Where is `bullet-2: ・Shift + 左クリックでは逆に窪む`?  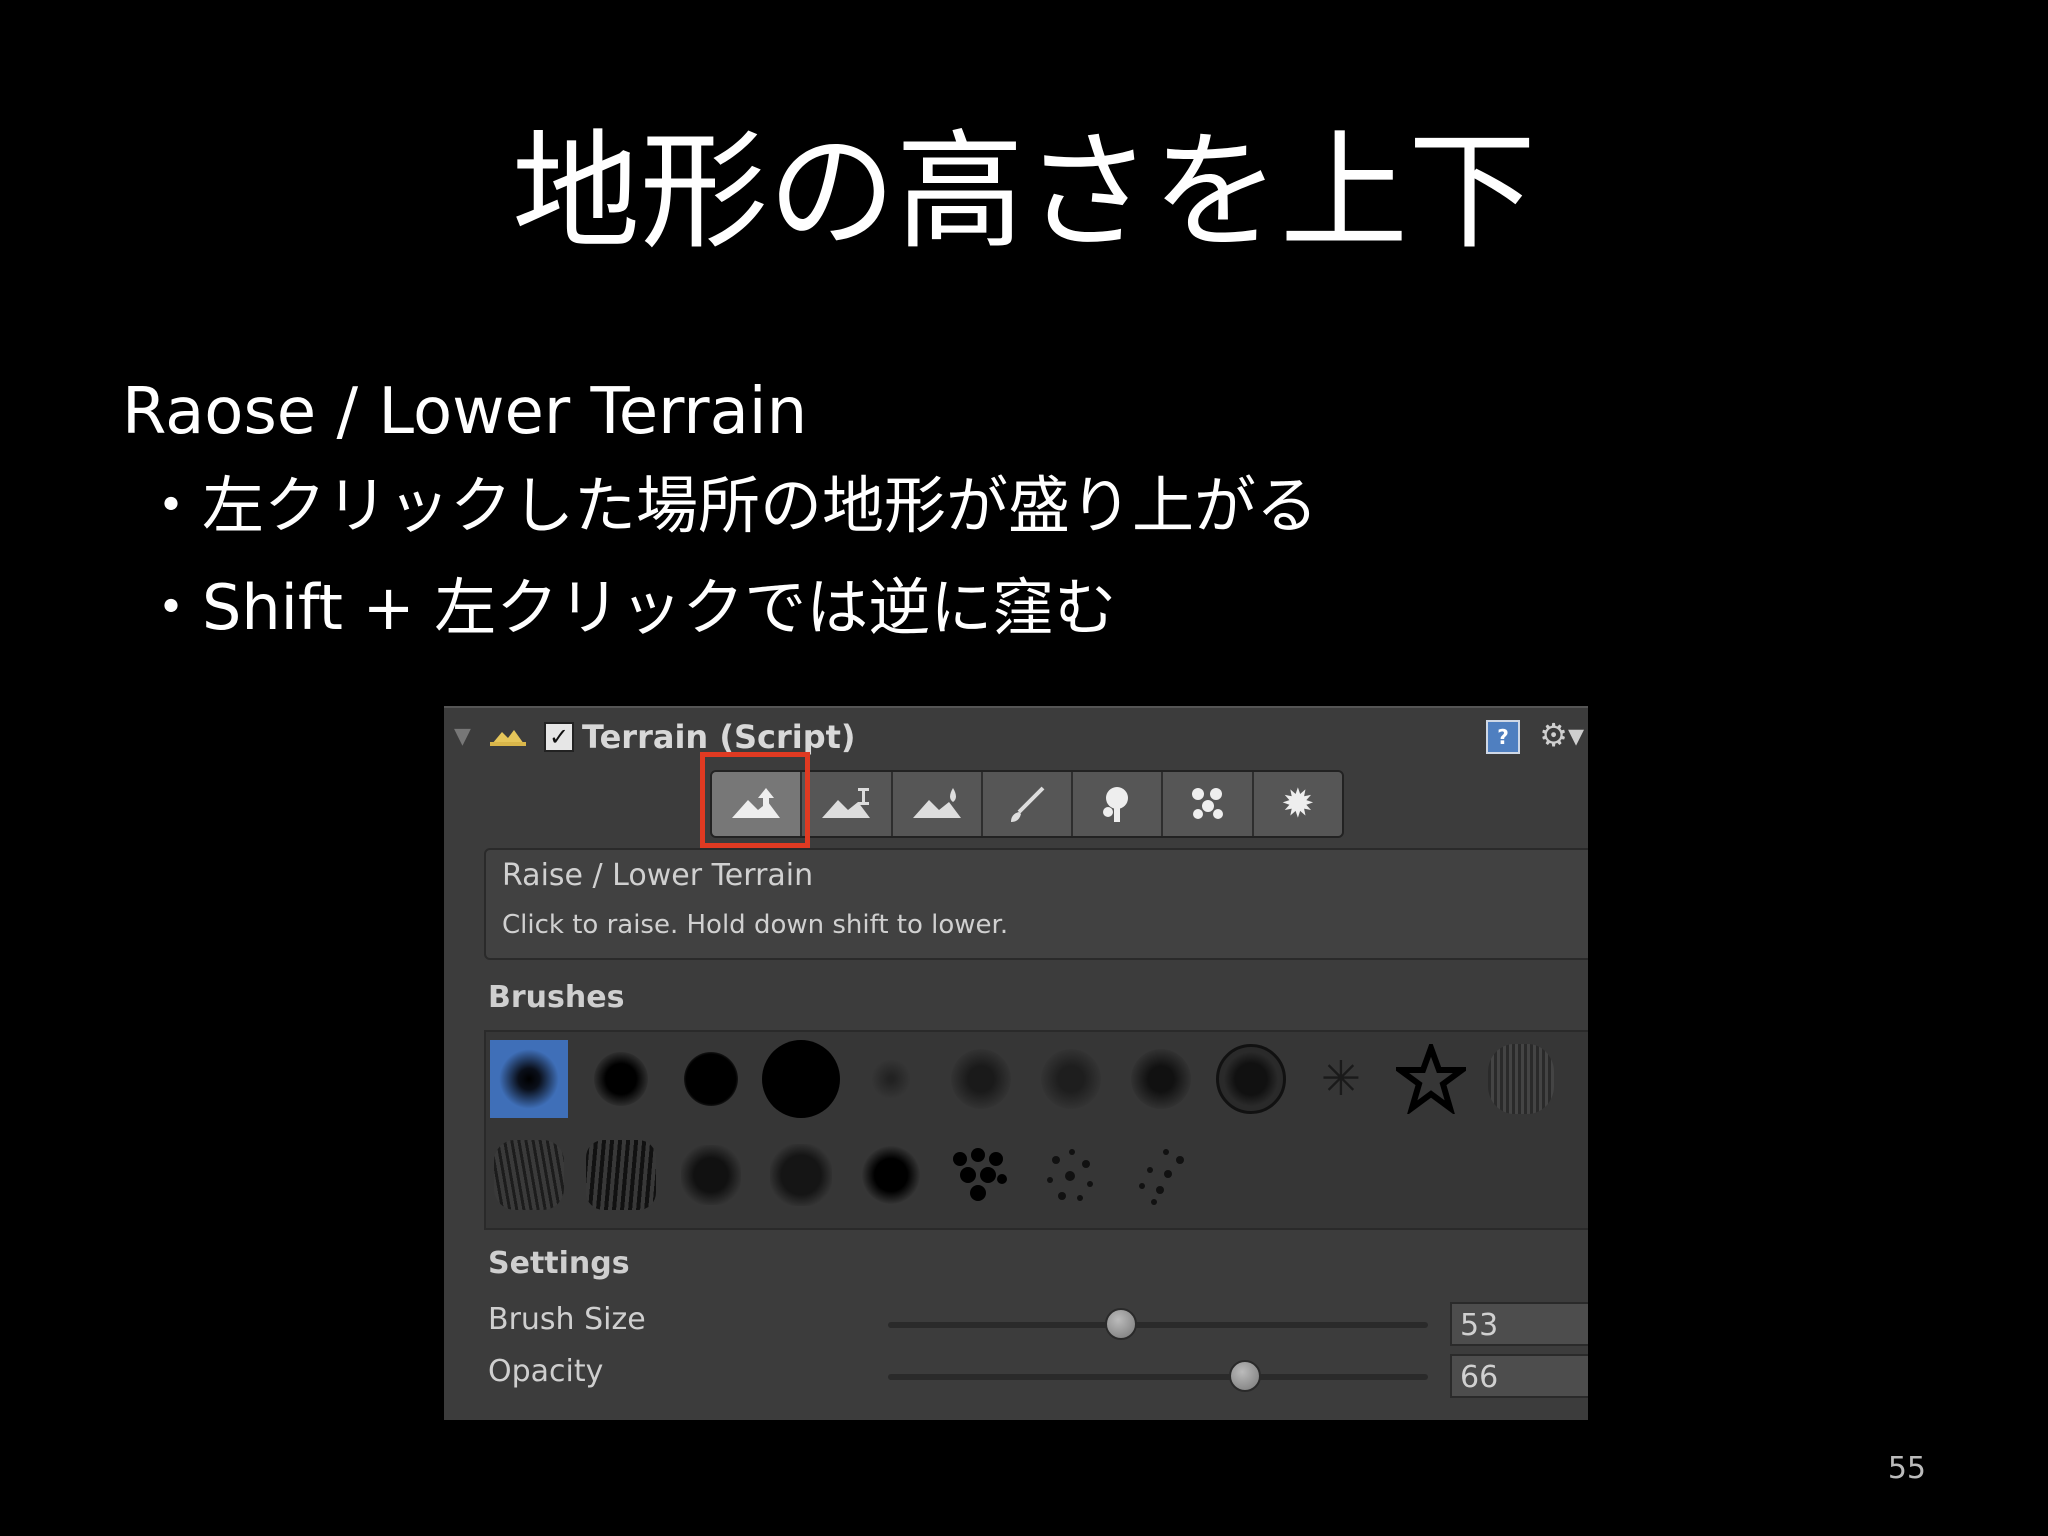
bullet-2: ・Shift + 左クリックでは逆に窪む is located at coordinates (628, 607).